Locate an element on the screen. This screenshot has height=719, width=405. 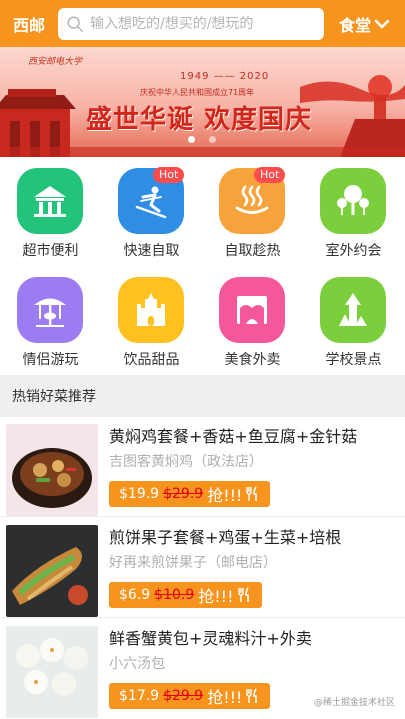
category-pickup-hot: Hot 自取趁热 is located at coordinates (252, 209).